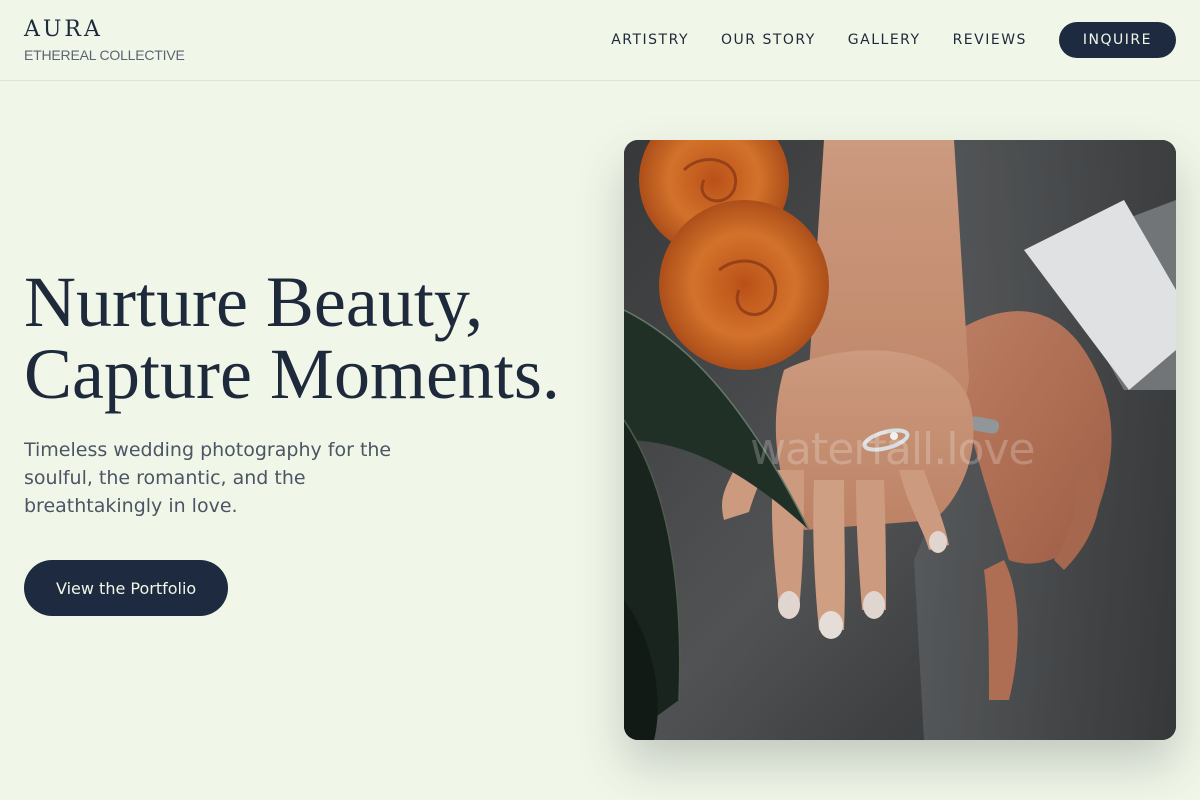 The height and width of the screenshot is (800, 1200). What do you see at coordinates (104, 41) in the screenshot?
I see `brand-logo: AURA ETHEREAL COLLECTIVE` at bounding box center [104, 41].